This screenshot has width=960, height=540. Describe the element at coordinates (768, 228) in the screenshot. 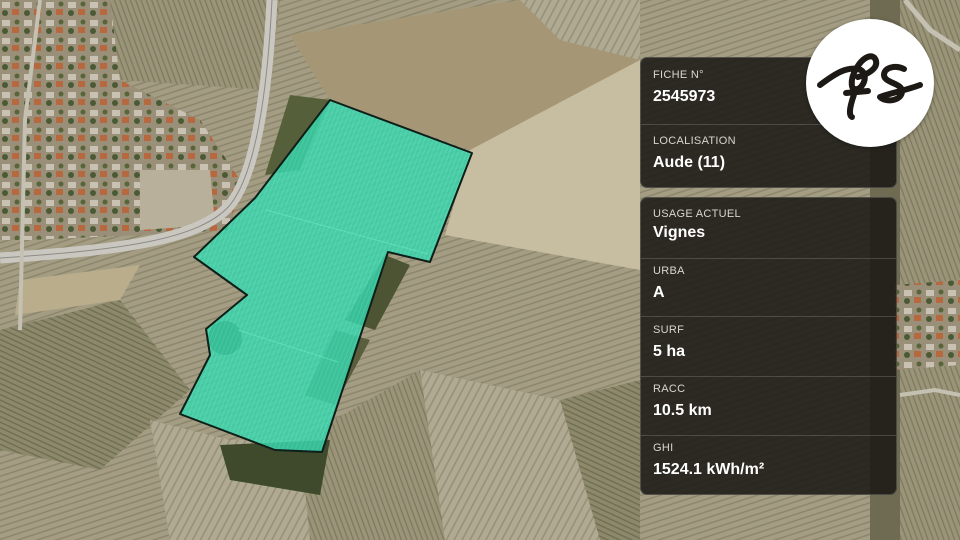

I see `info-row-usage: USAGE ACTUEL Vignes` at that location.